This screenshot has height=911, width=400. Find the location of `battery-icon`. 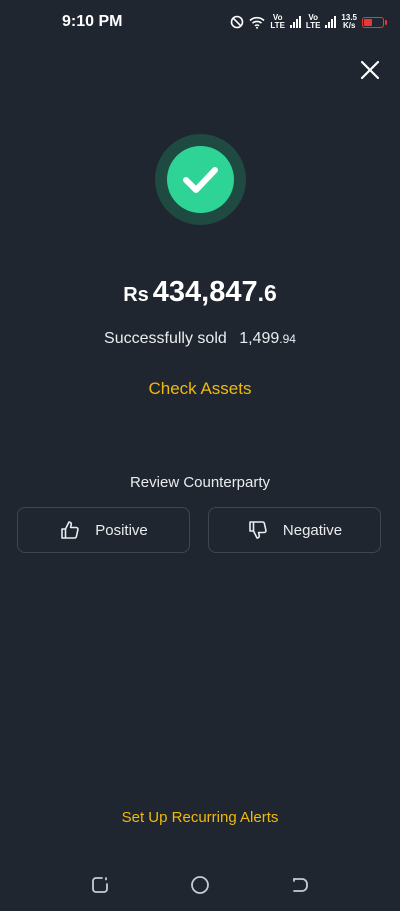

battery-icon is located at coordinates (374, 22).